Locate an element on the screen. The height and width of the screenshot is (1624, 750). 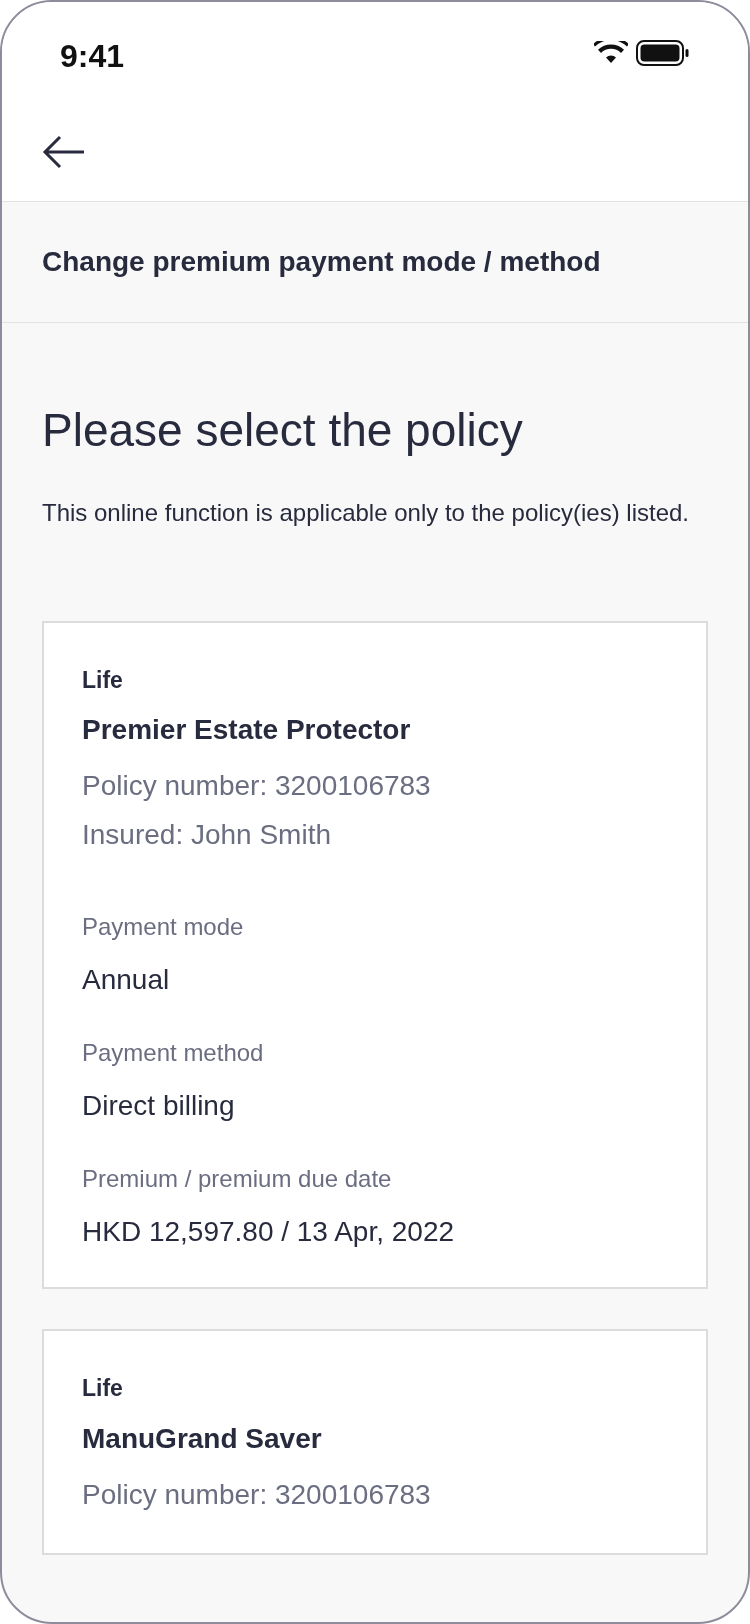
field-label: Premium / premium due date is located at coordinates (237, 1179).